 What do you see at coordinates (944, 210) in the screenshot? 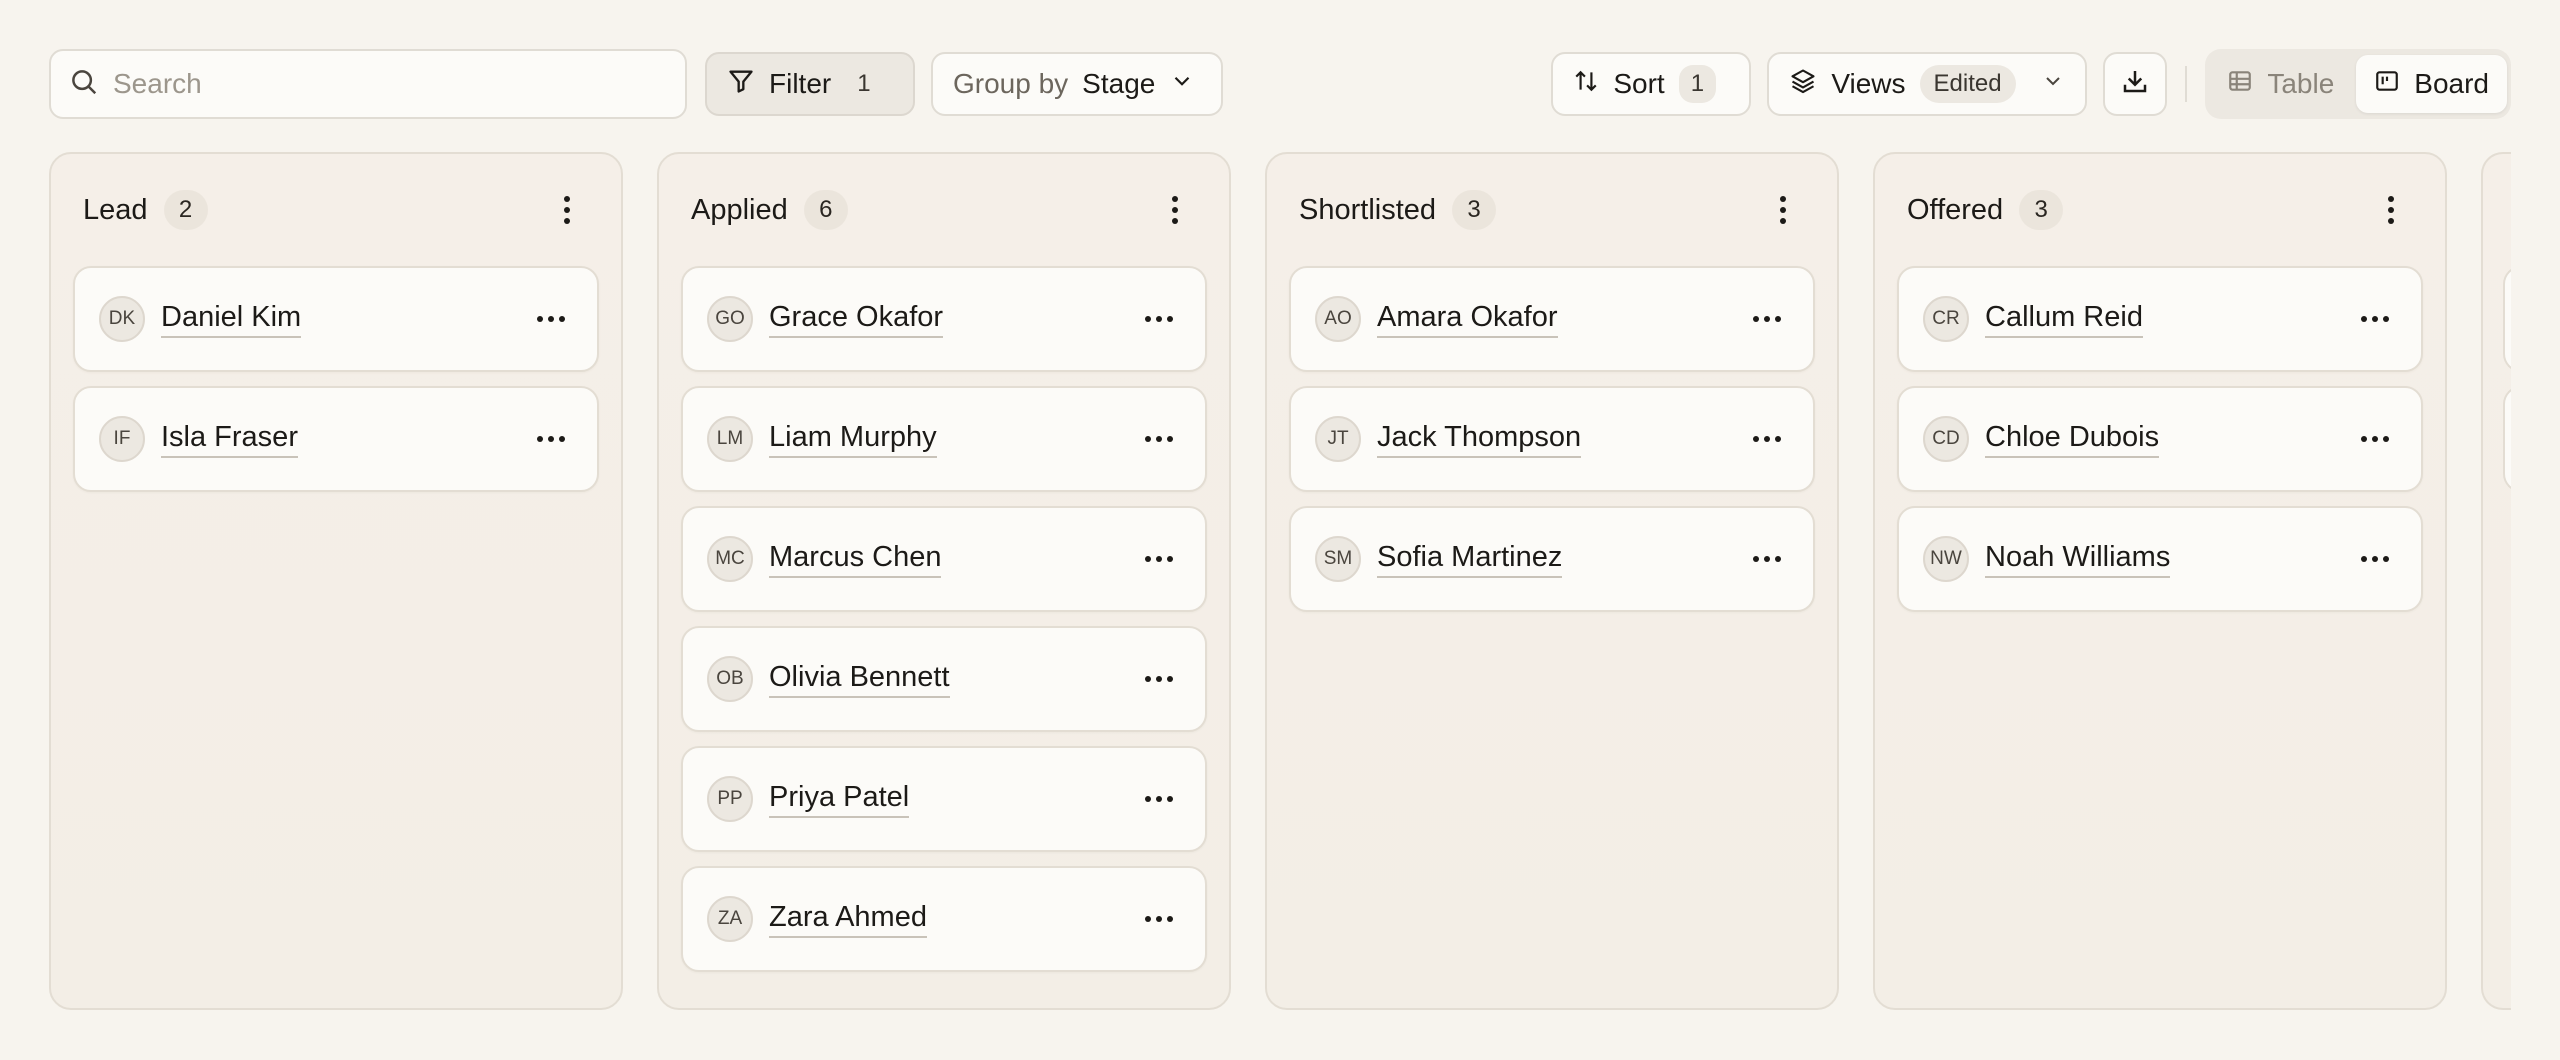
I see `column-header: Applied 6` at bounding box center [944, 210].